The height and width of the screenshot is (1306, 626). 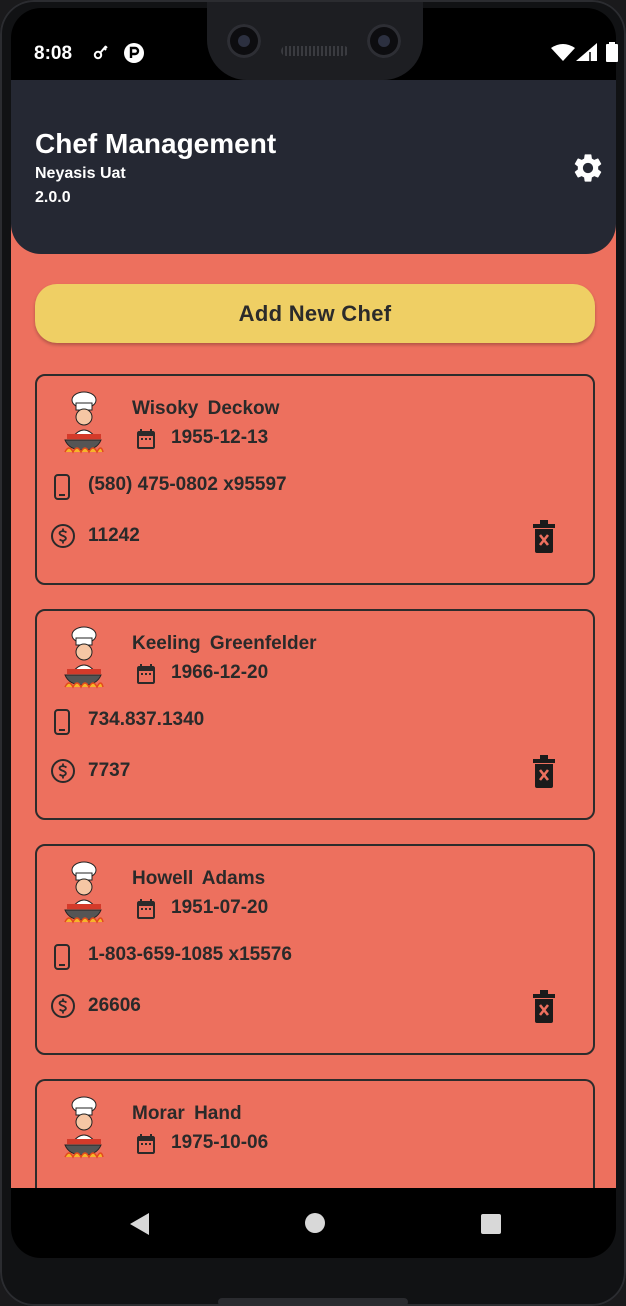 I want to click on chef-name: Keeling Greenfelder, so click(x=224, y=643).